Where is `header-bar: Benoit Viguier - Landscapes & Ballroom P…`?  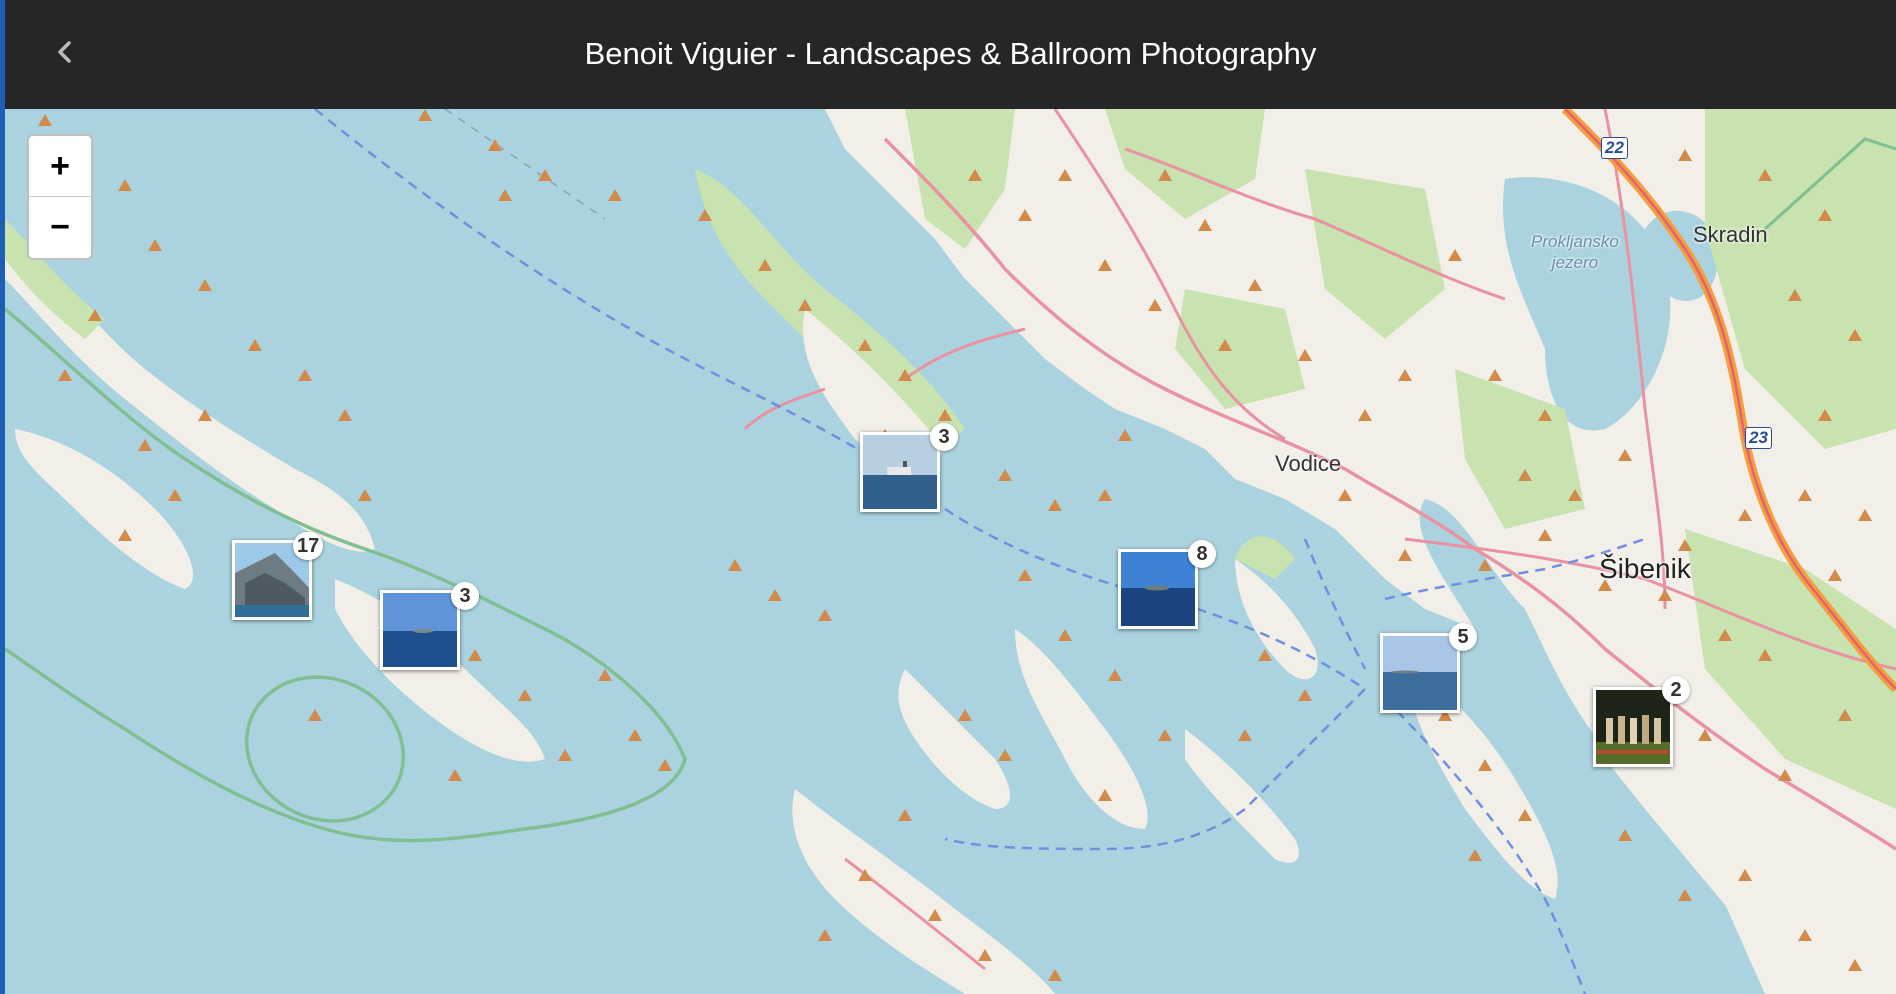
header-bar: Benoit Viguier - Landscapes & Ballroom P… is located at coordinates (950, 53).